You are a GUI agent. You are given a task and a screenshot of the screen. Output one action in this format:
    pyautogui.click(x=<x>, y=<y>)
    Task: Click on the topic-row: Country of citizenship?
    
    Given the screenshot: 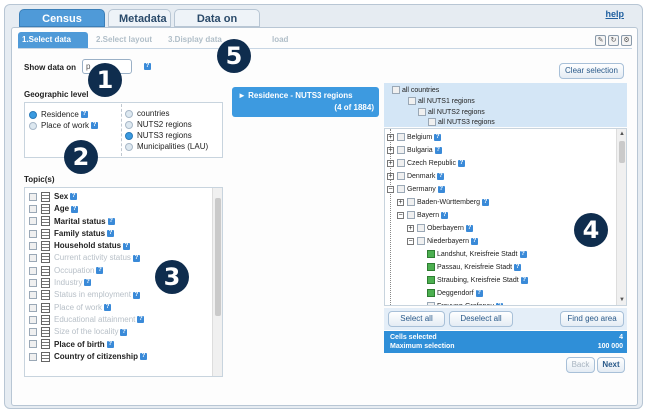 What is the action you would take?
    pyautogui.click(x=119, y=357)
    